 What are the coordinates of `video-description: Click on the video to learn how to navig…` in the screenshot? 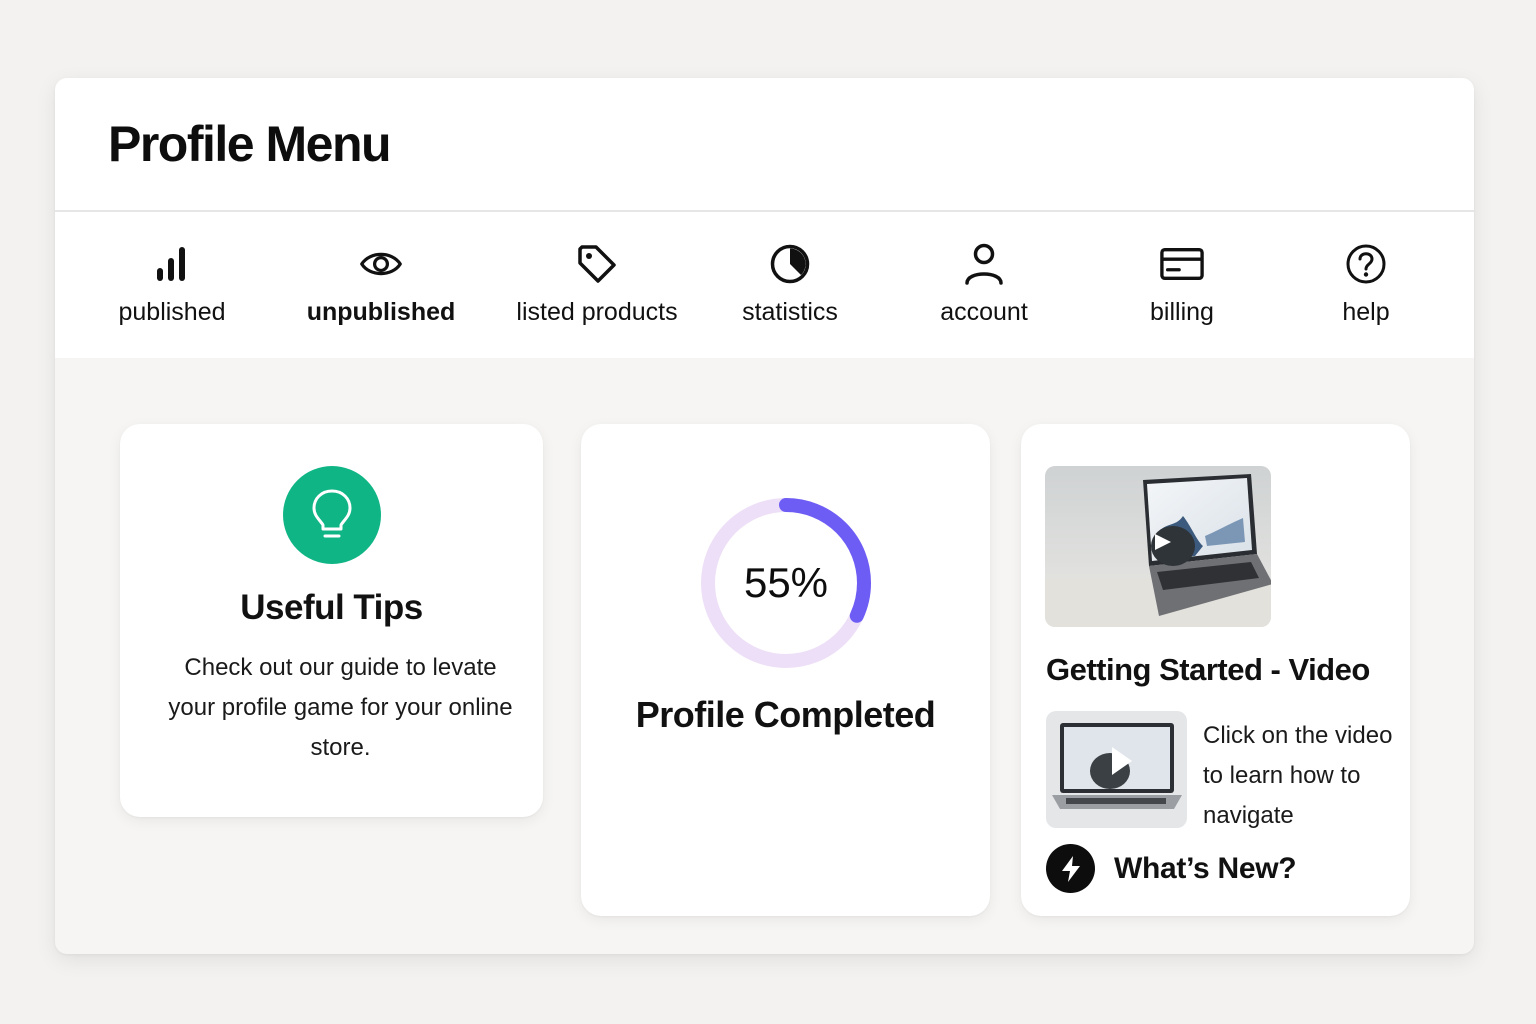 It's located at (1298, 775).